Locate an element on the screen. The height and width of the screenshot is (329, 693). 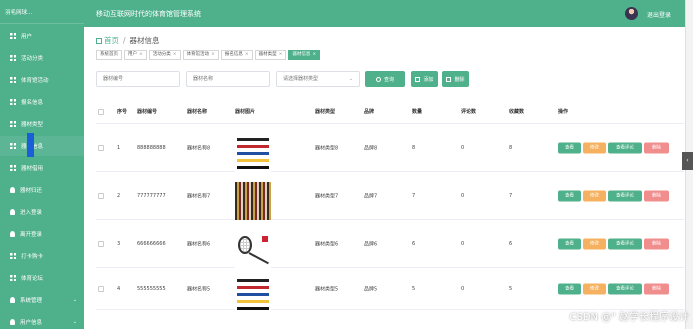
sidebar-item-label: 用户 is located at coordinates (27, 37).